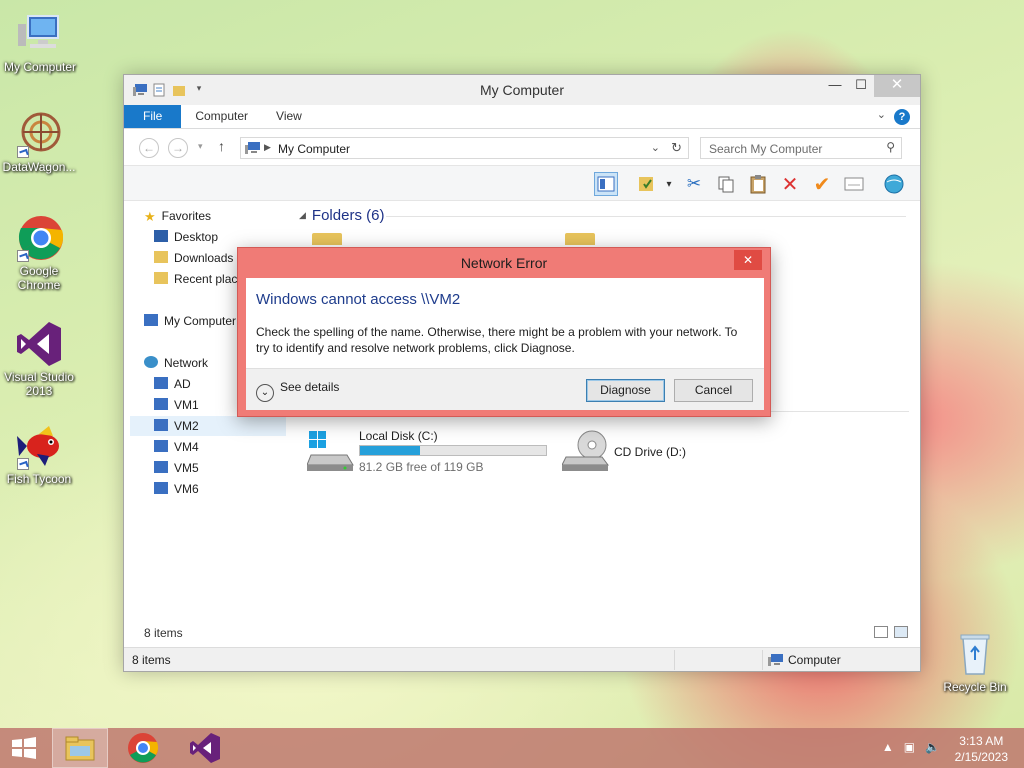  Describe the element at coordinates (39, 278) in the screenshot. I see `desktop-icon-label: Google Chrome` at that location.